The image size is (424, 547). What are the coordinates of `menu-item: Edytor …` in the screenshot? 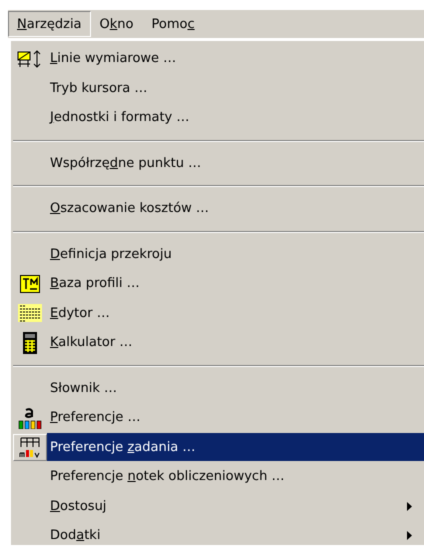 It's located at (235, 313).